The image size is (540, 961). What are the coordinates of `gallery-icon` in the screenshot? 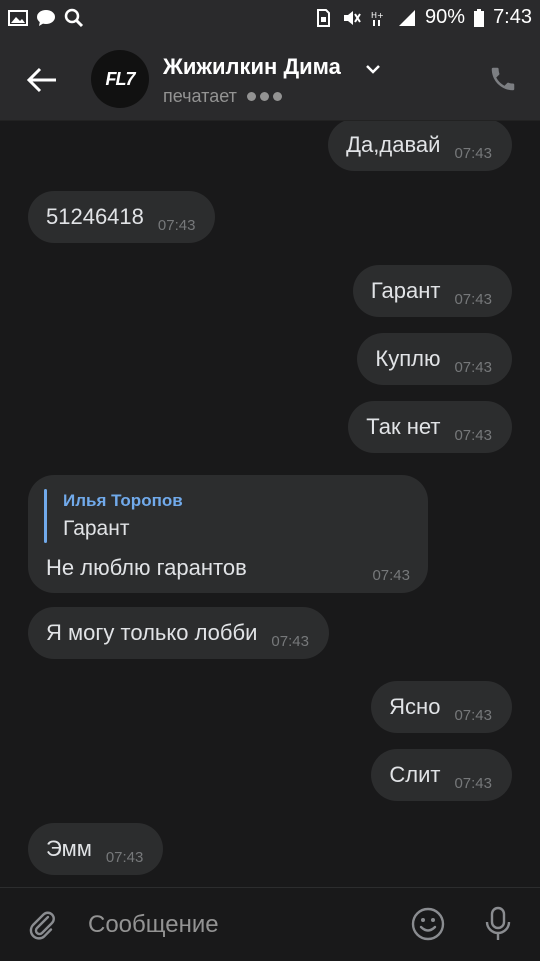 It's located at (18, 18).